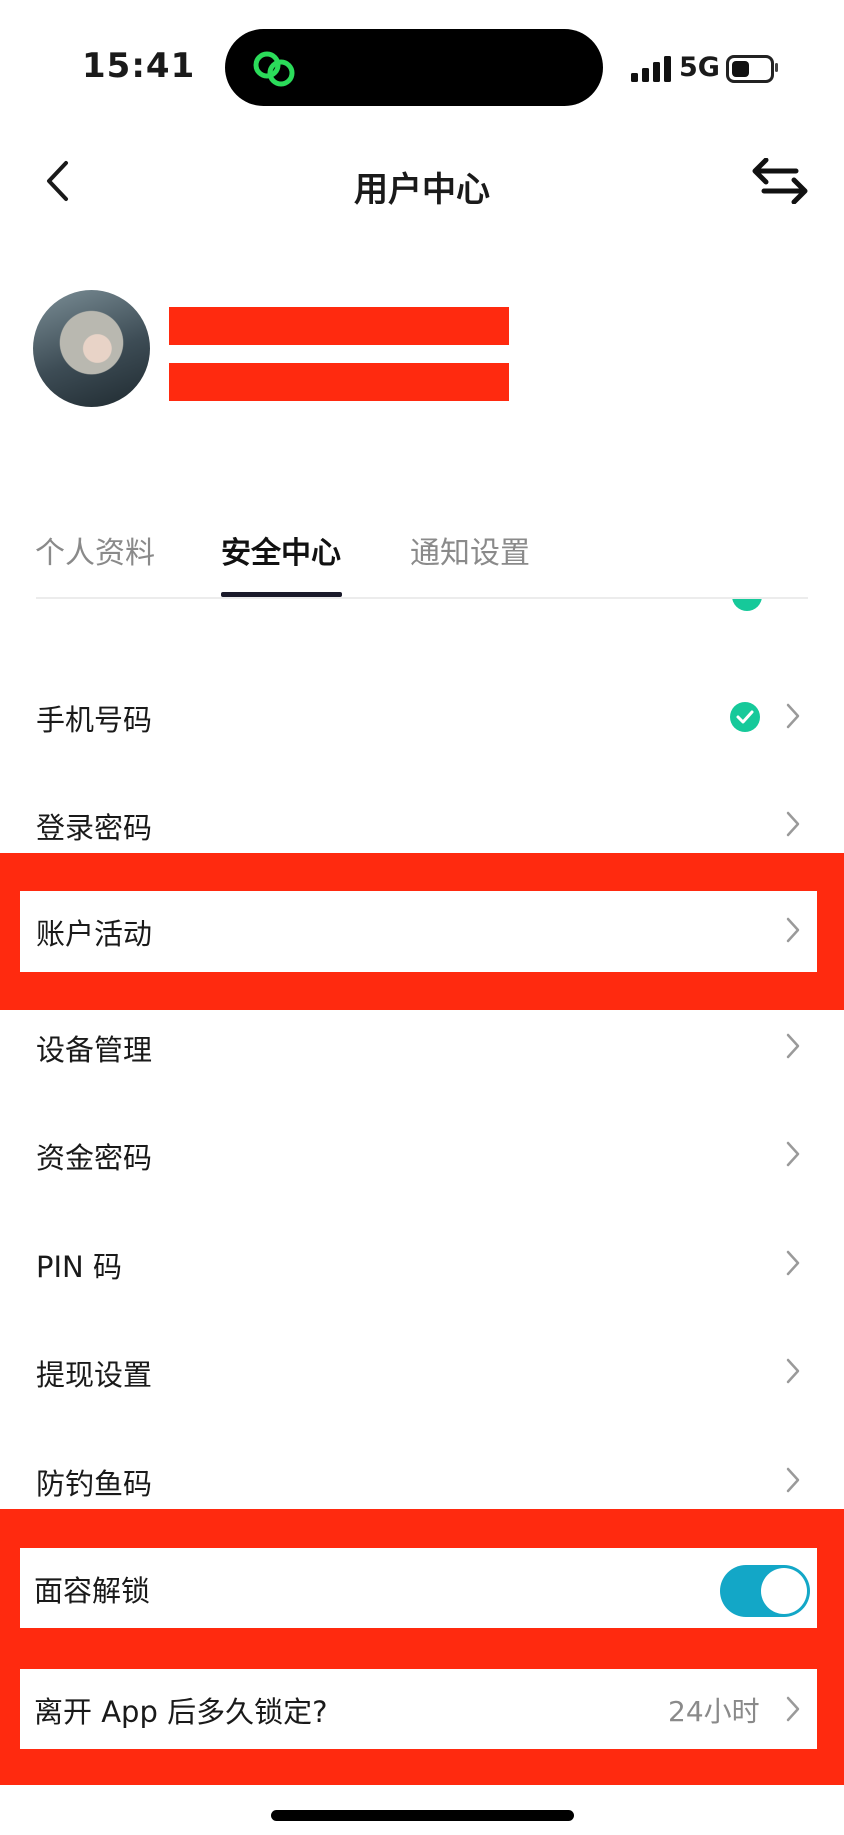  I want to click on avatar, so click(91, 348).